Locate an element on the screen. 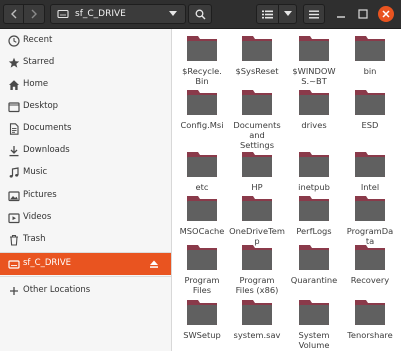 This screenshot has height=351, width=401. folder-item: Intel is located at coordinates (370, 170).